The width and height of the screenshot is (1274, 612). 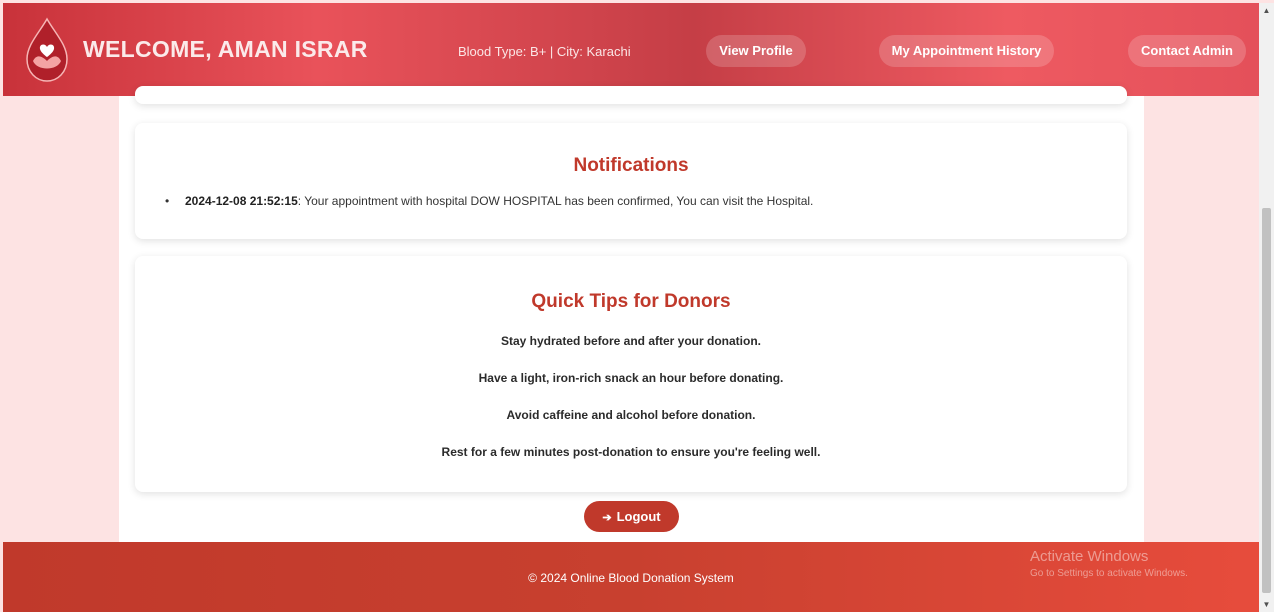 I want to click on blood-type-city-info: Blood Type: B+ | City: Karachi, so click(x=544, y=51).